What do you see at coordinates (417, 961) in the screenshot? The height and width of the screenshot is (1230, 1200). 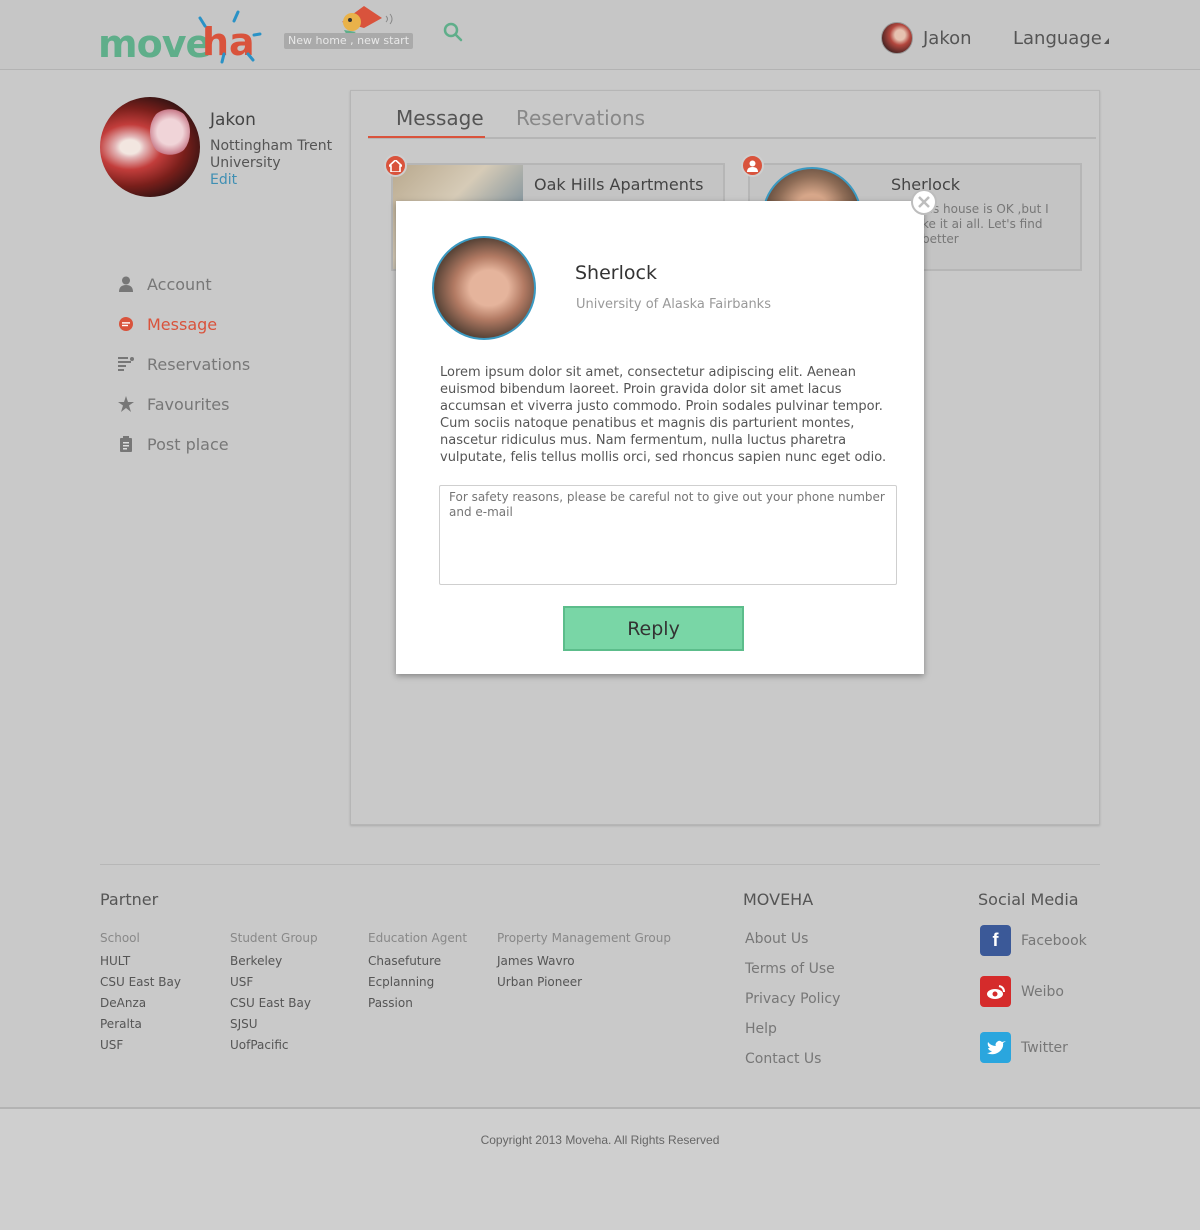 I see `partner-link: Chasefuture` at bounding box center [417, 961].